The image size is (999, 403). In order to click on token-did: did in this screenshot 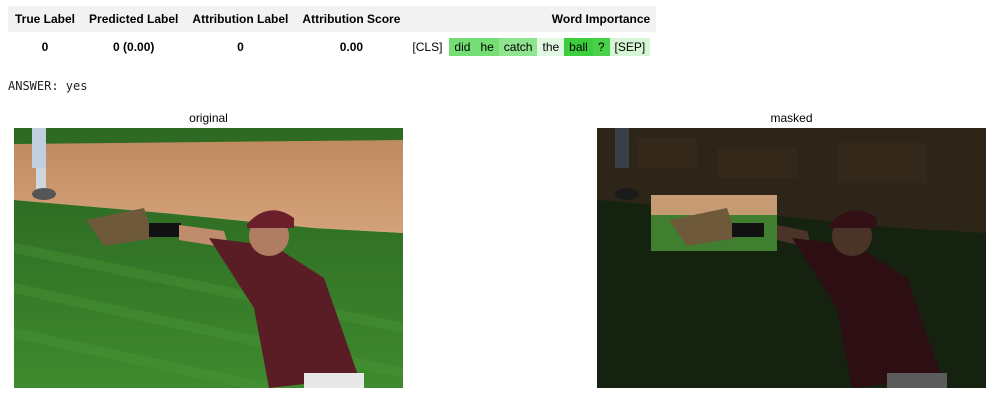, I will do `click(462, 47)`.